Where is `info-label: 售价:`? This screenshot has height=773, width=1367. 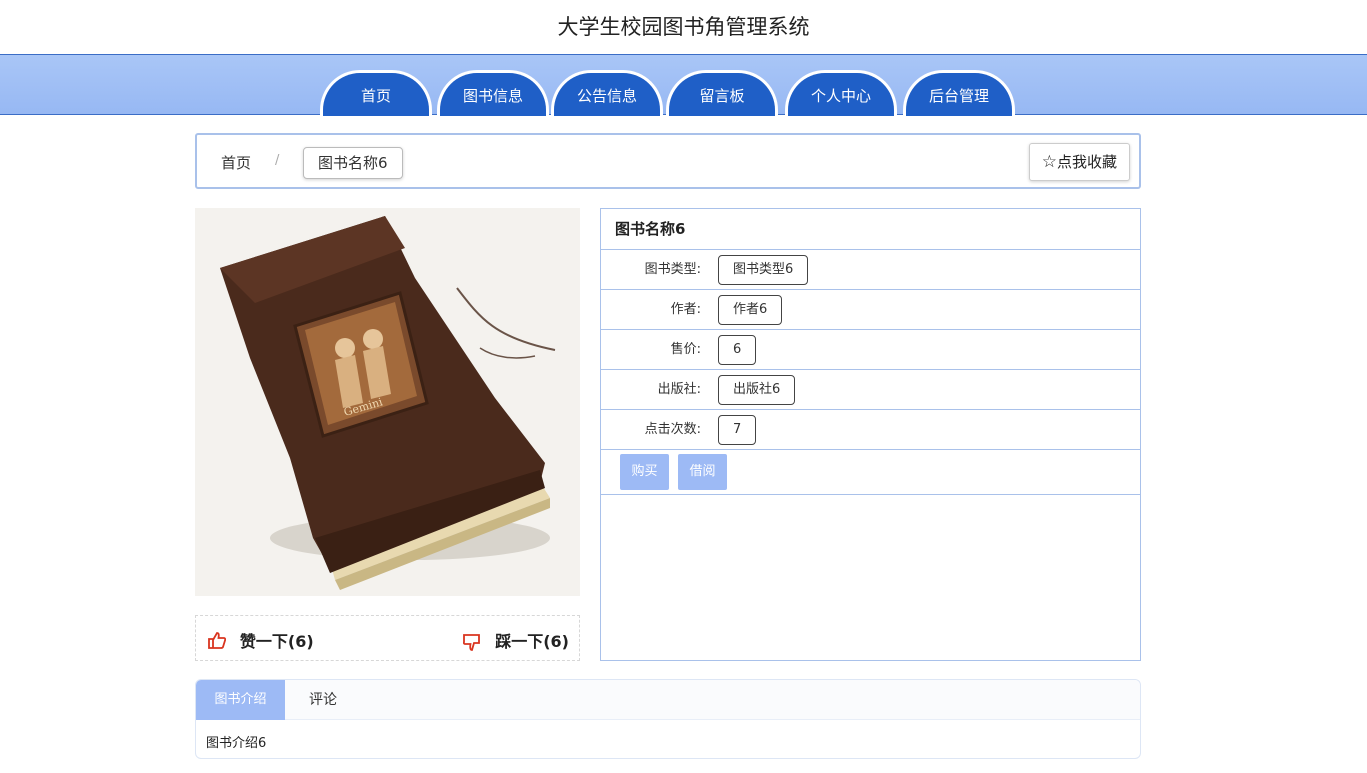
info-label: 售价: is located at coordinates (685, 349).